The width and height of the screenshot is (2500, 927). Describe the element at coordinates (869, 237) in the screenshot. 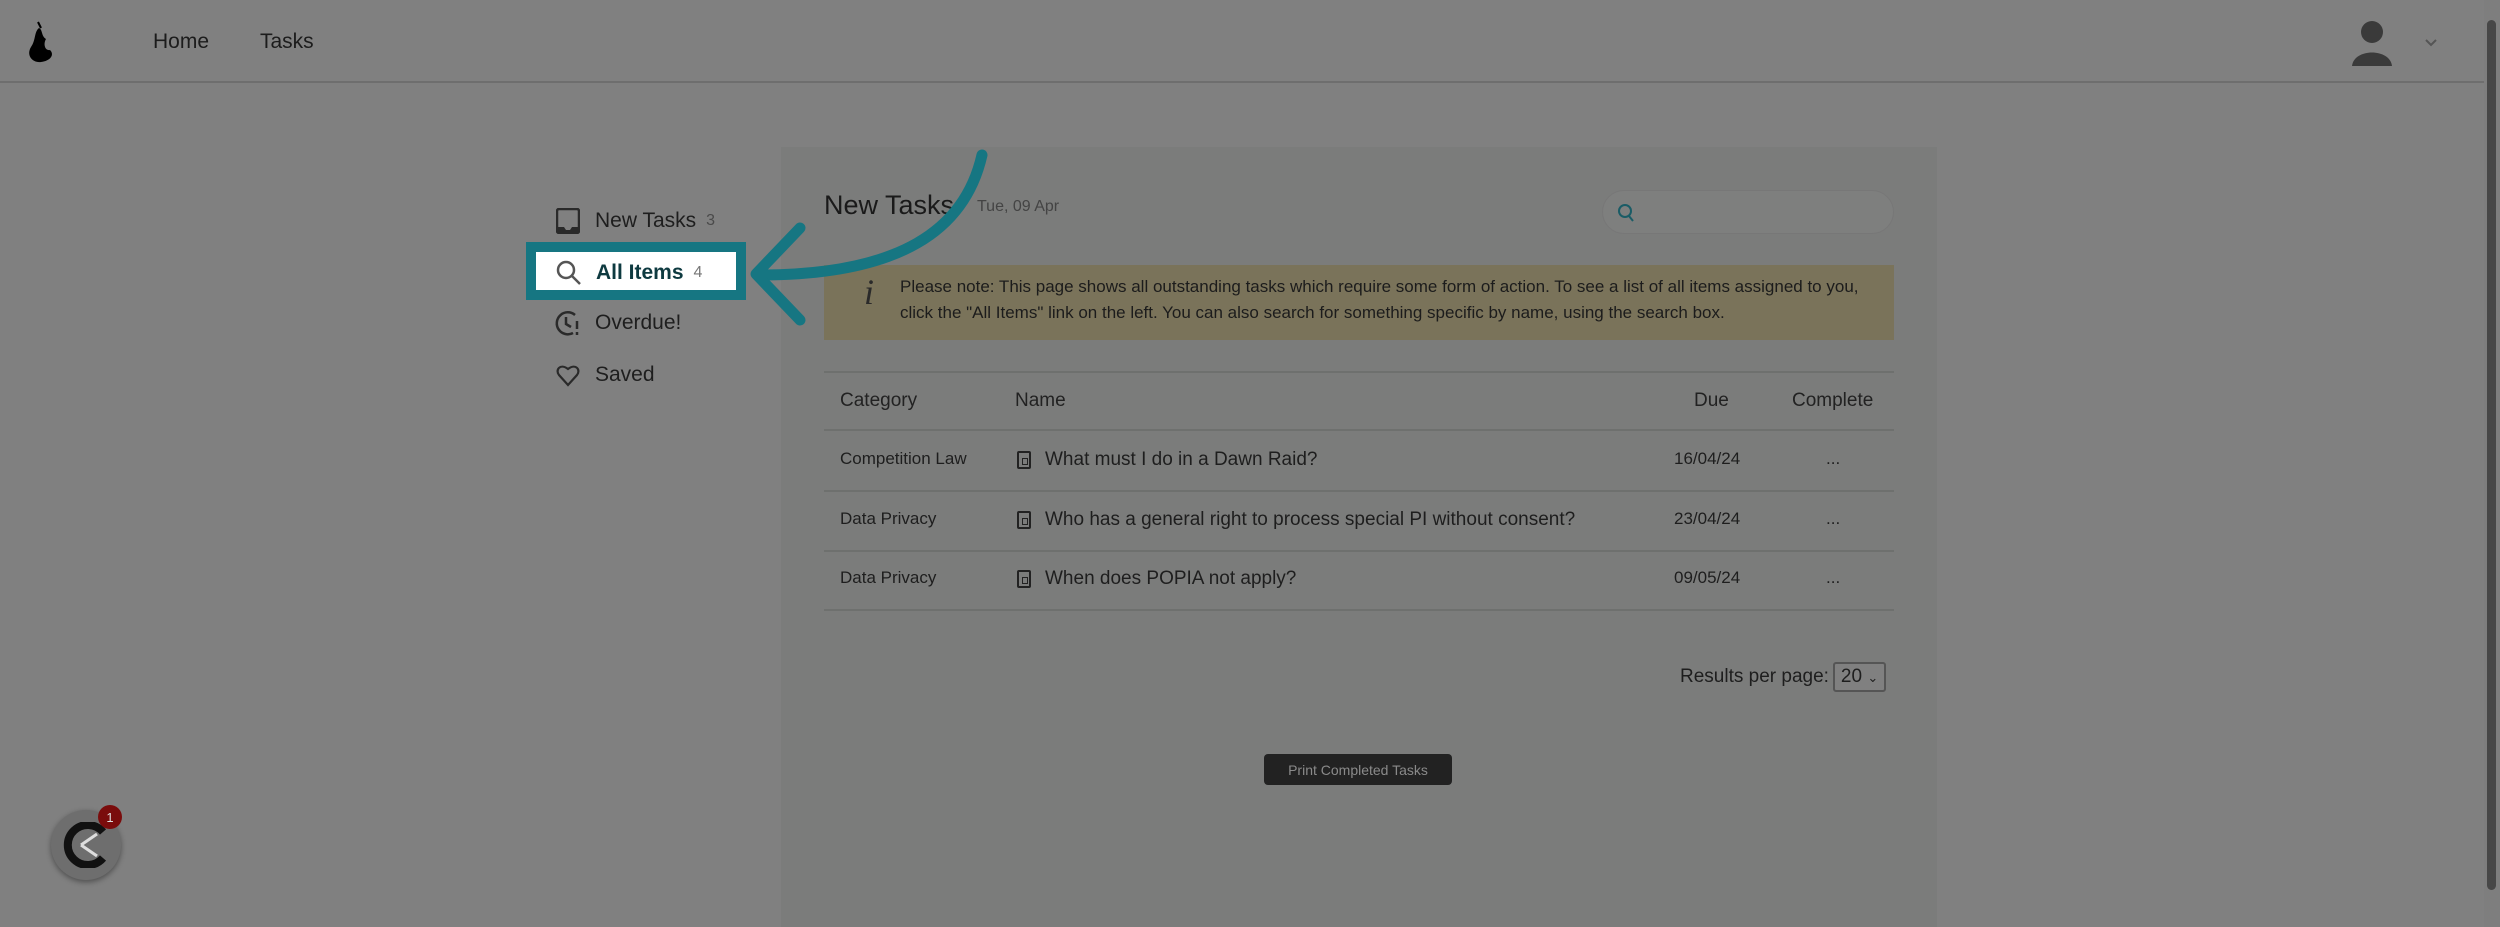

I see `guide-arrow-icon` at that location.